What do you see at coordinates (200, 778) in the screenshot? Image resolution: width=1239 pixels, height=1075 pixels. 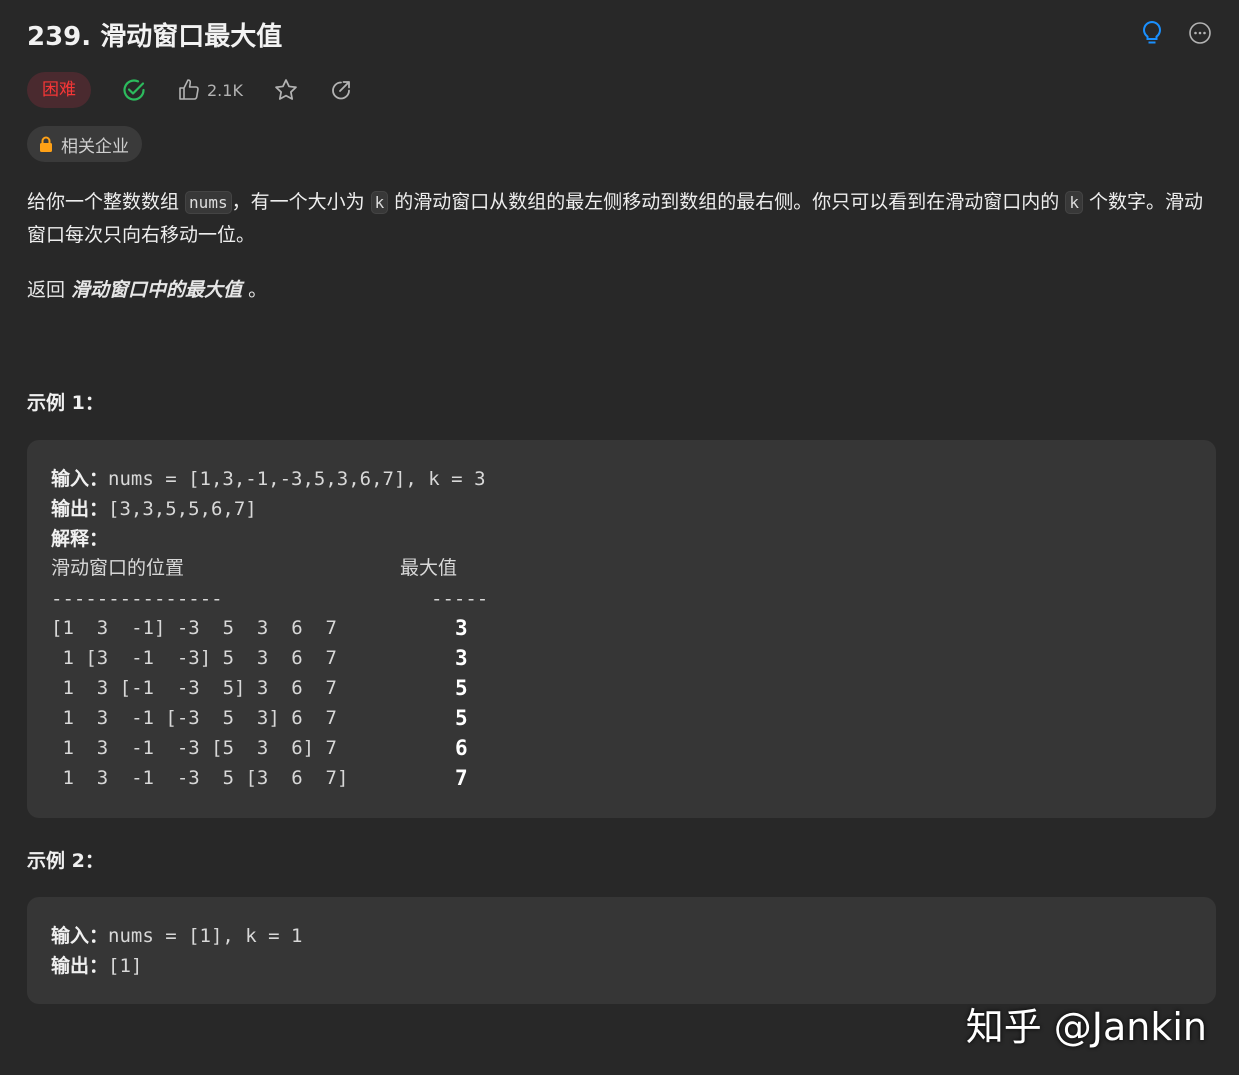 I see `table-row: 1 3 -1 -3 5 [3 6 7]` at bounding box center [200, 778].